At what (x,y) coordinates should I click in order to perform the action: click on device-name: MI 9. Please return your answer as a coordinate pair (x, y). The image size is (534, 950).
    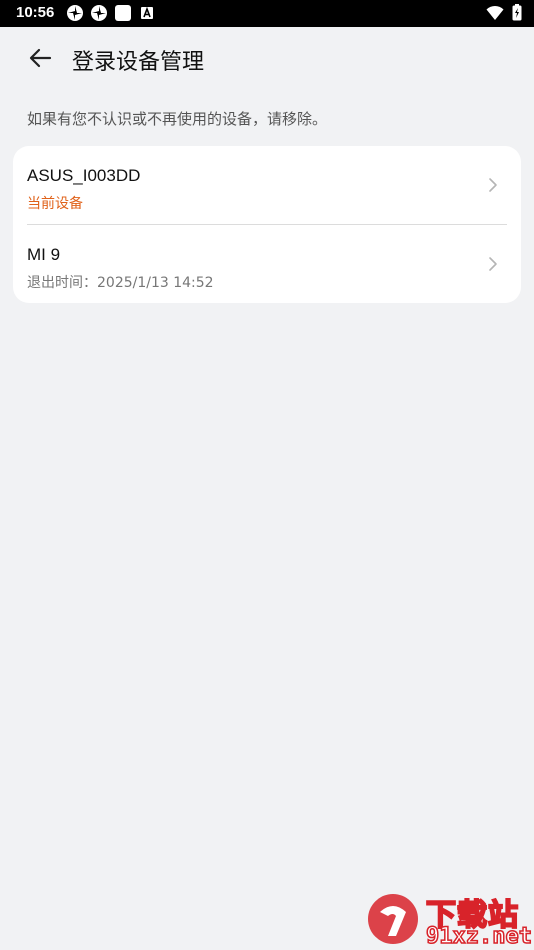
    Looking at the image, I should click on (44, 254).